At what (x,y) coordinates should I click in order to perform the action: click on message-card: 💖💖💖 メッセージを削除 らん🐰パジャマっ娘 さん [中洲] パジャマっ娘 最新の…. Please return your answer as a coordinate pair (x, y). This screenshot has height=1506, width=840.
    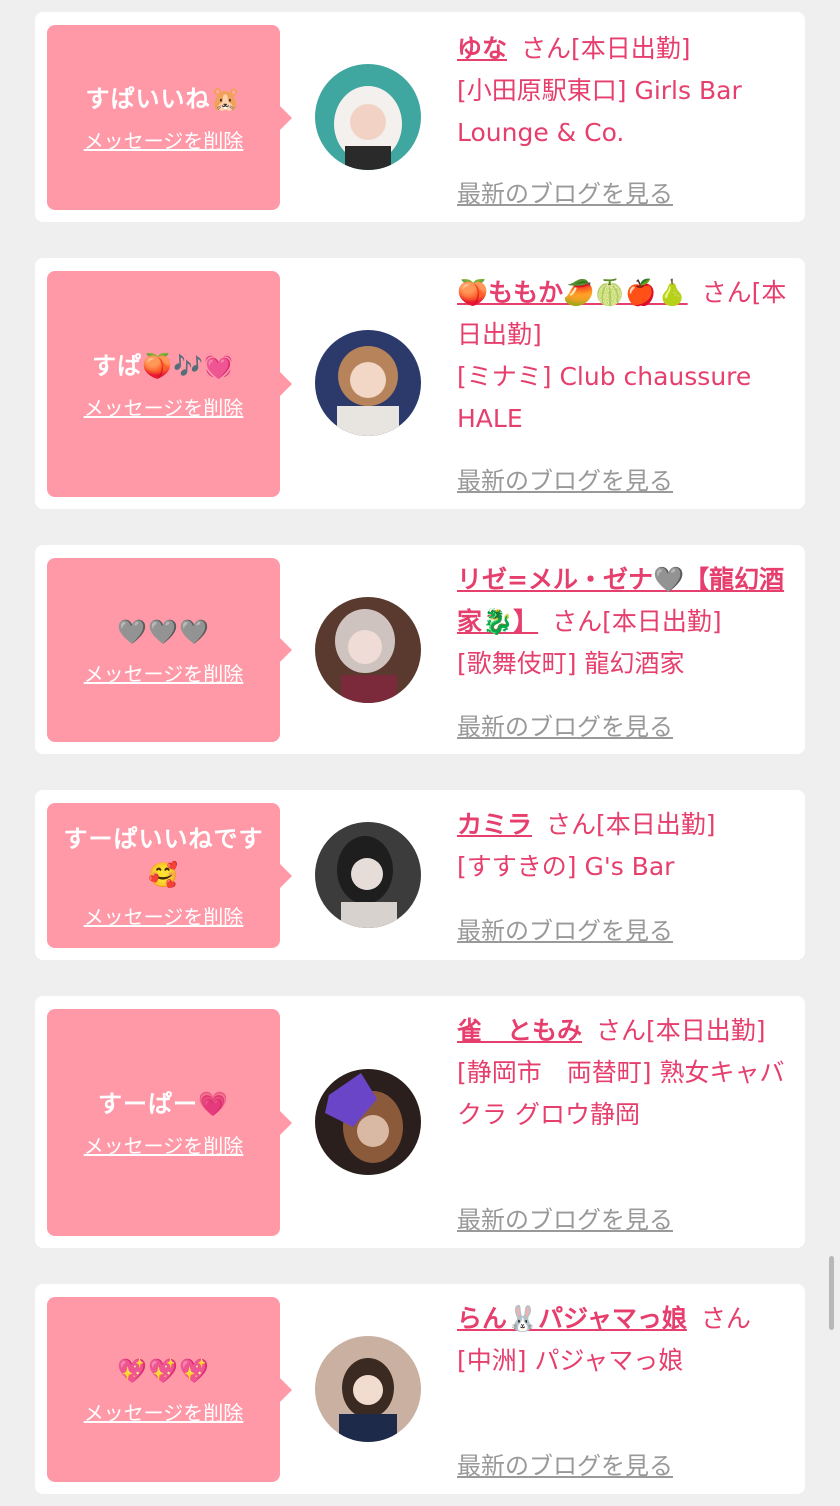
    Looking at the image, I should click on (420, 1389).